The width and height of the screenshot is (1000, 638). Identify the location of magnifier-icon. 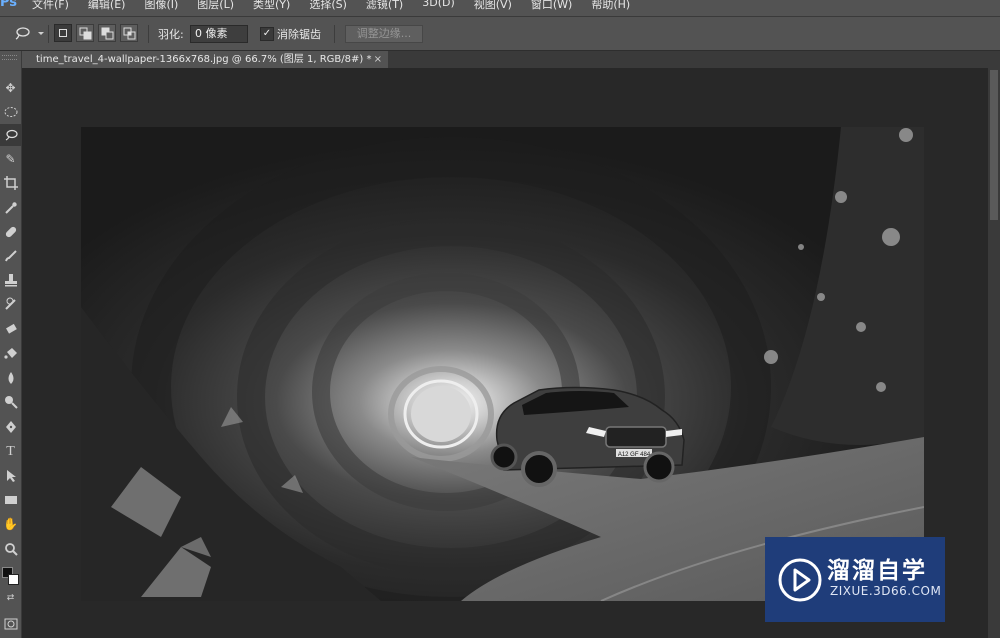
(11, 549).